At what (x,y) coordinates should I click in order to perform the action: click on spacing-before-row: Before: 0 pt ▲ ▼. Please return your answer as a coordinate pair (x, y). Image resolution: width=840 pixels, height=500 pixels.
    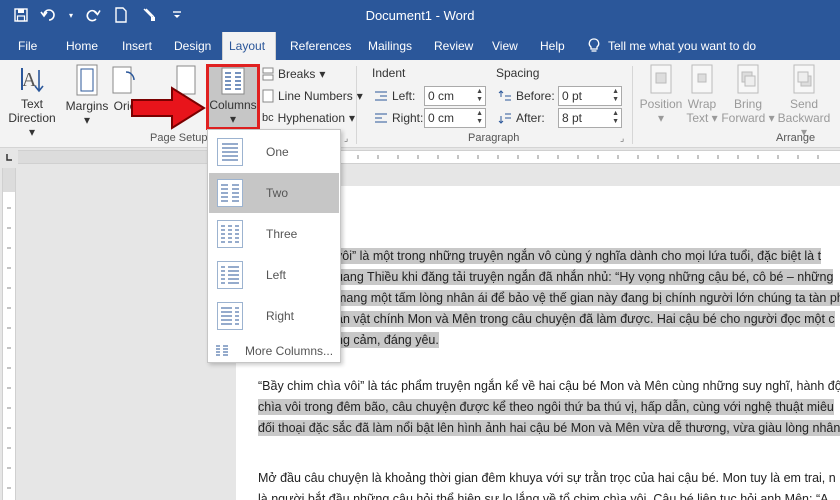
    Looking at the image, I should click on (560, 96).